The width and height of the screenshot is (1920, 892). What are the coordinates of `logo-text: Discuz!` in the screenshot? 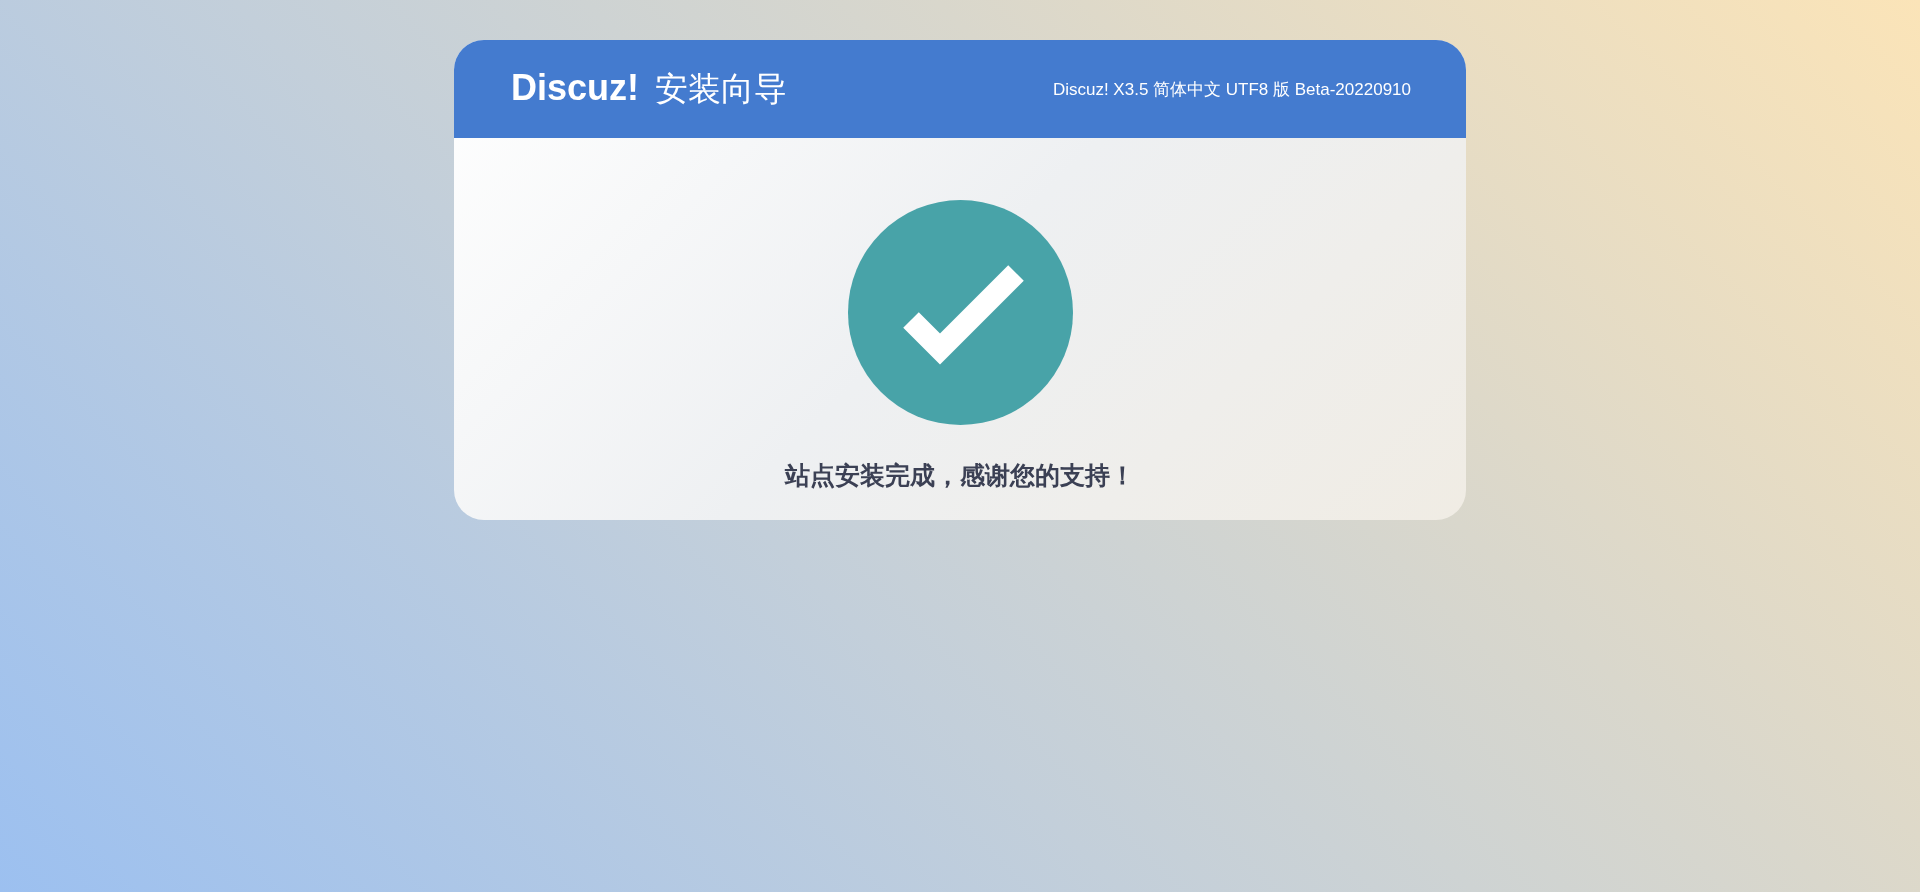 It's located at (575, 87).